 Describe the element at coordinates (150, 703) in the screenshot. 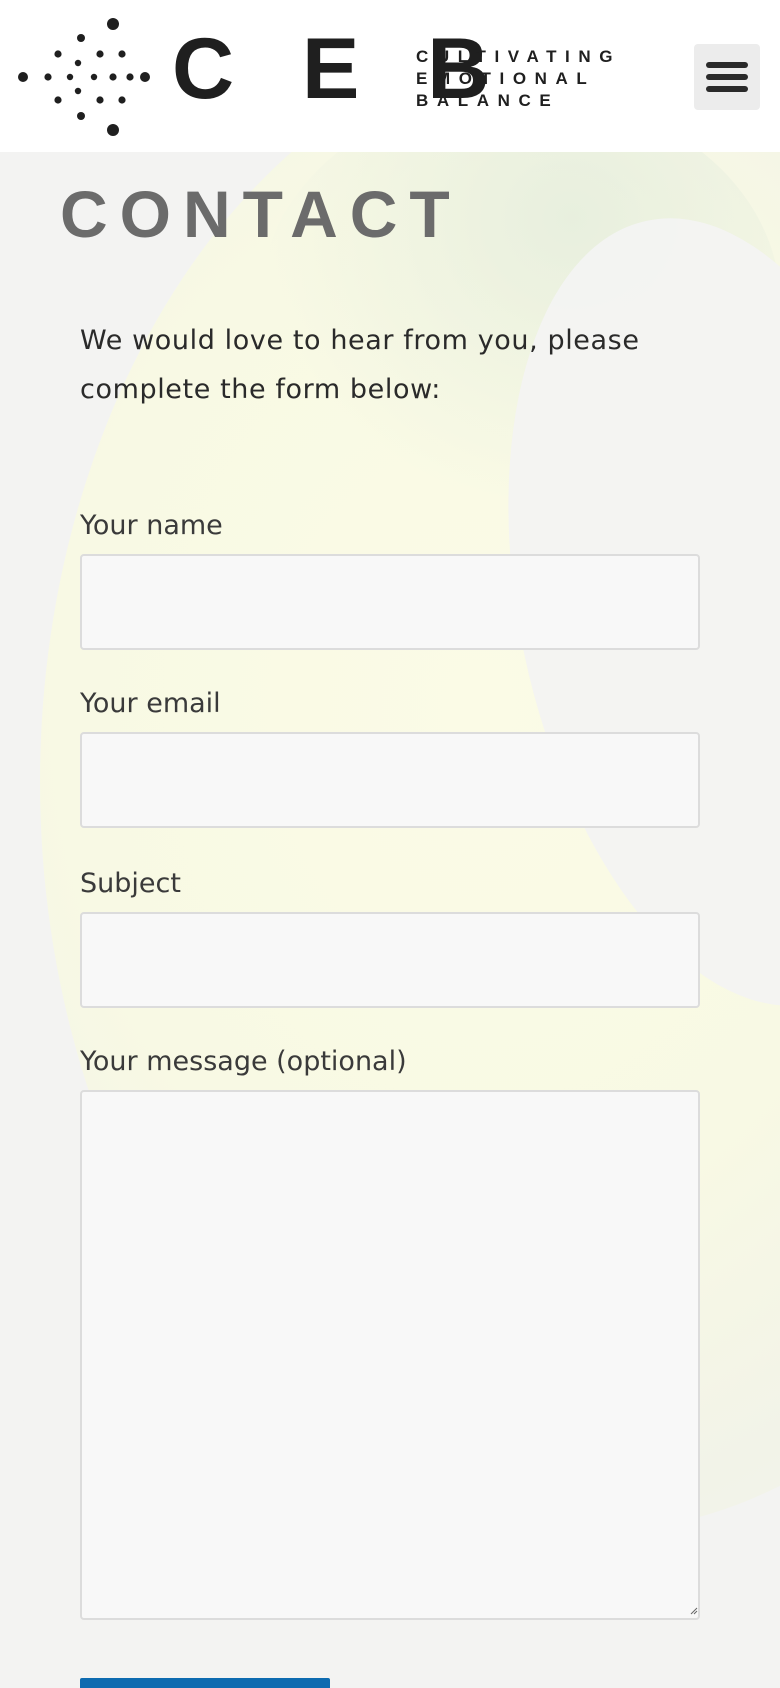

I see `email-label: Your email` at that location.